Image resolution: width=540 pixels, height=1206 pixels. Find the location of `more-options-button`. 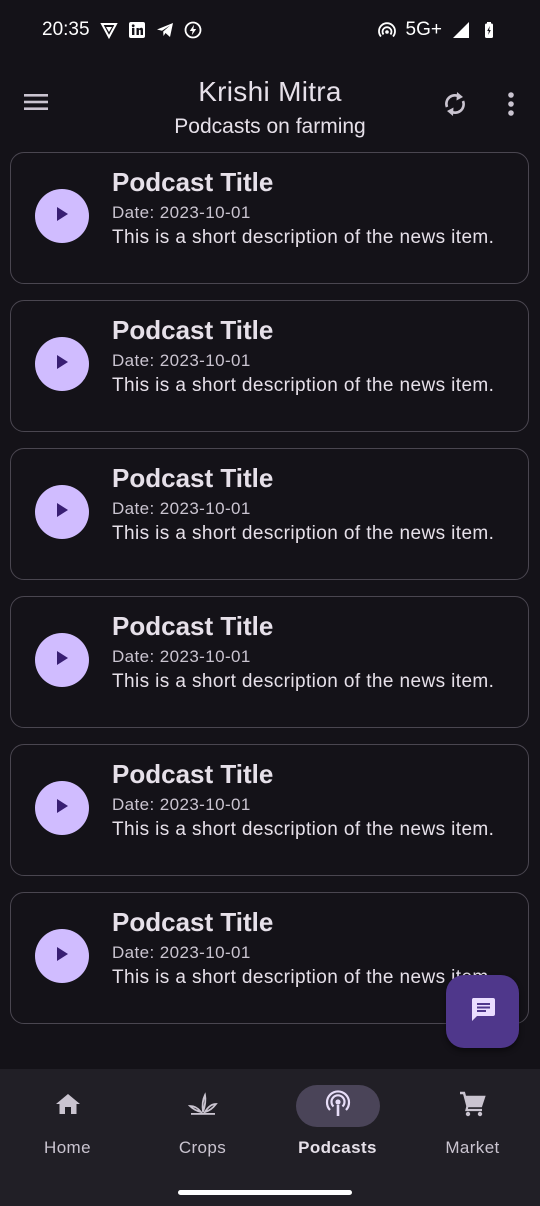

more-options-button is located at coordinates (511, 106).